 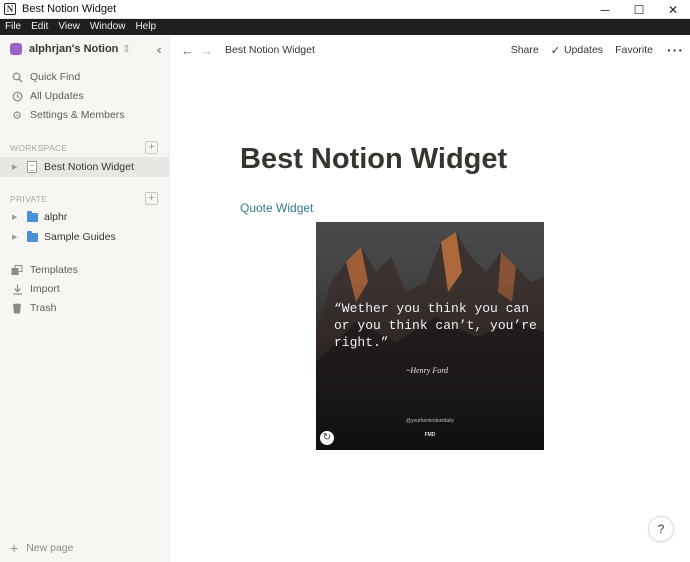 I want to click on section-label-private: PRIVATE, so click(x=29, y=199).